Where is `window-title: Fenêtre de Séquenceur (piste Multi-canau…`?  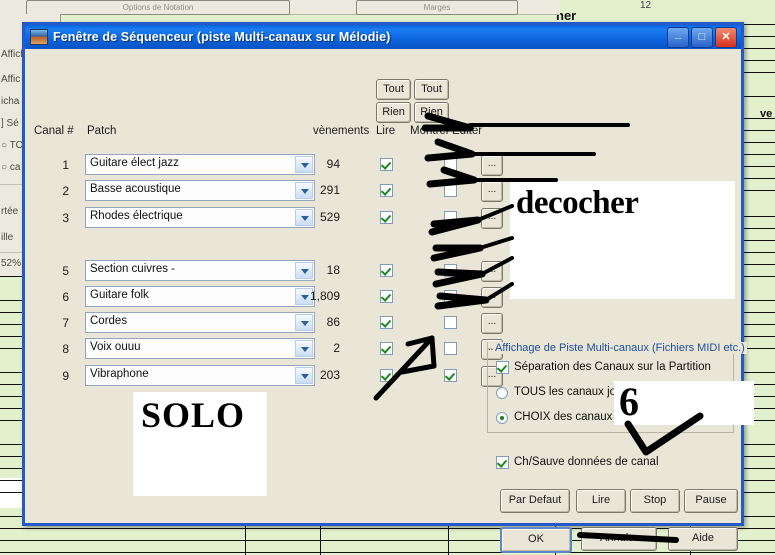 window-title: Fenêtre de Séquenceur (piste Multi-canau… is located at coordinates (222, 37).